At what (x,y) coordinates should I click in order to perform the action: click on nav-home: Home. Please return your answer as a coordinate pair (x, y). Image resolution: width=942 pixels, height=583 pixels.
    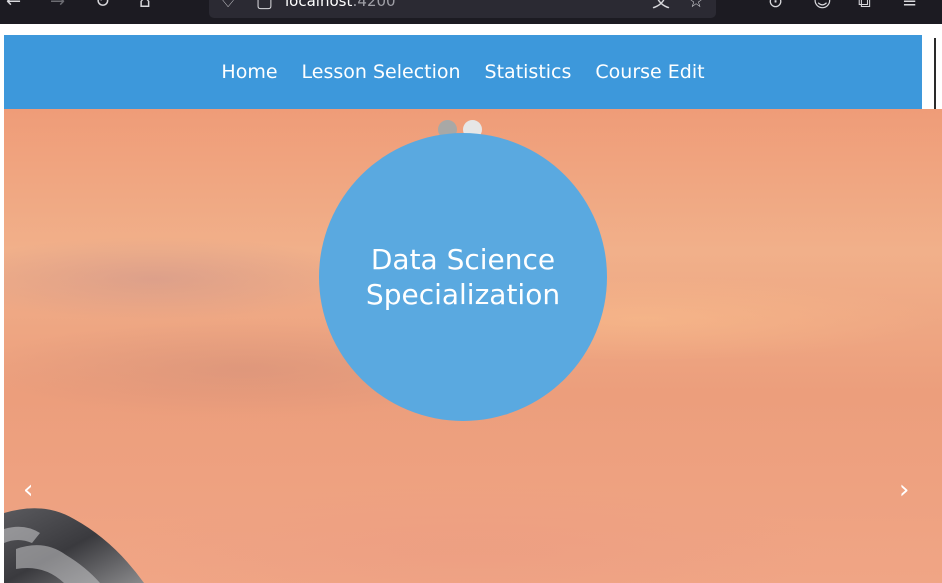
    Looking at the image, I should click on (249, 72).